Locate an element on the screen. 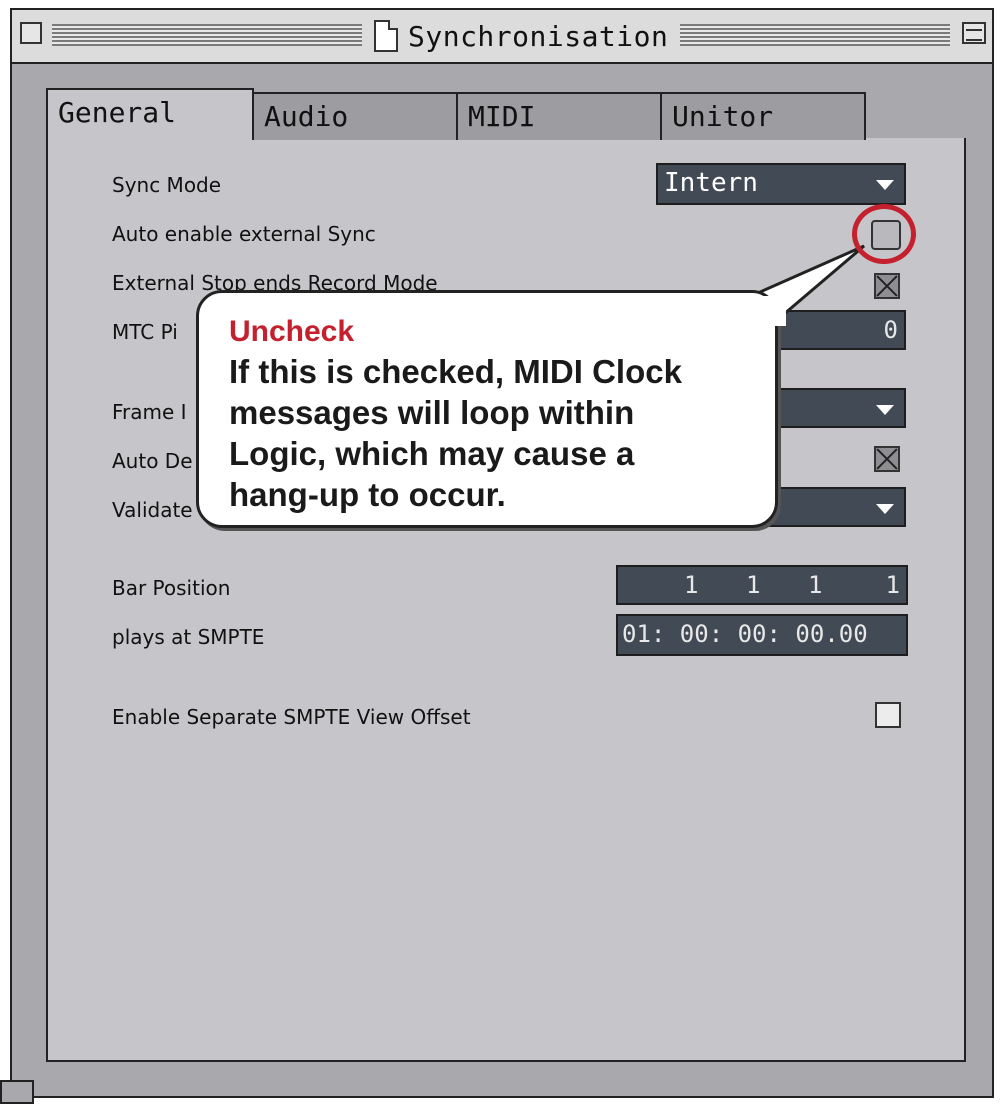 The width and height of the screenshot is (1001, 1104). window-title: Synchronisation is located at coordinates (521, 36).